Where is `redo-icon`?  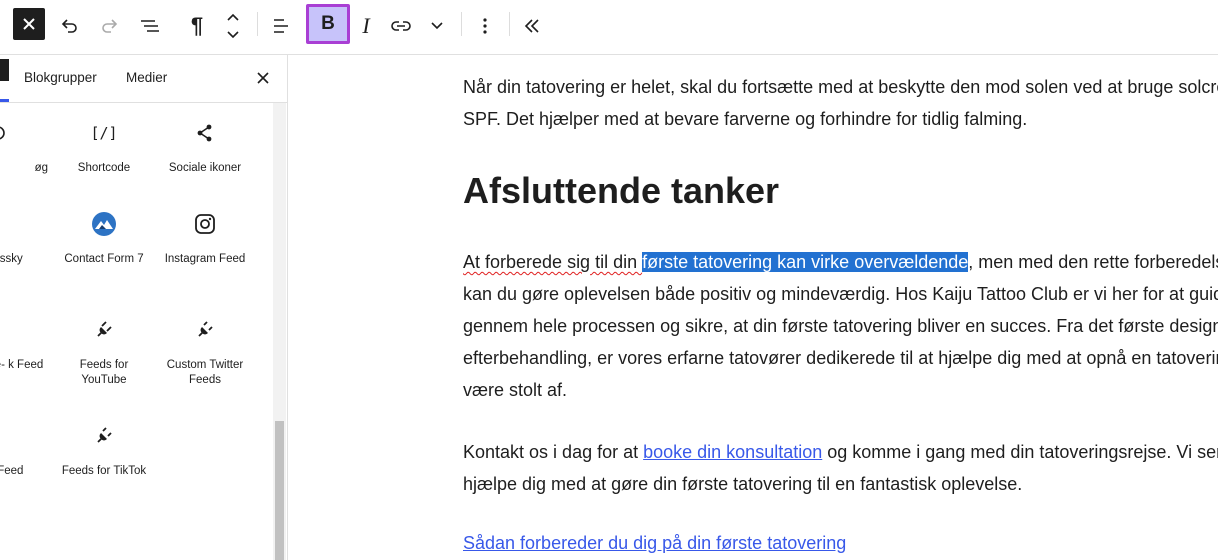
redo-icon is located at coordinates (110, 26).